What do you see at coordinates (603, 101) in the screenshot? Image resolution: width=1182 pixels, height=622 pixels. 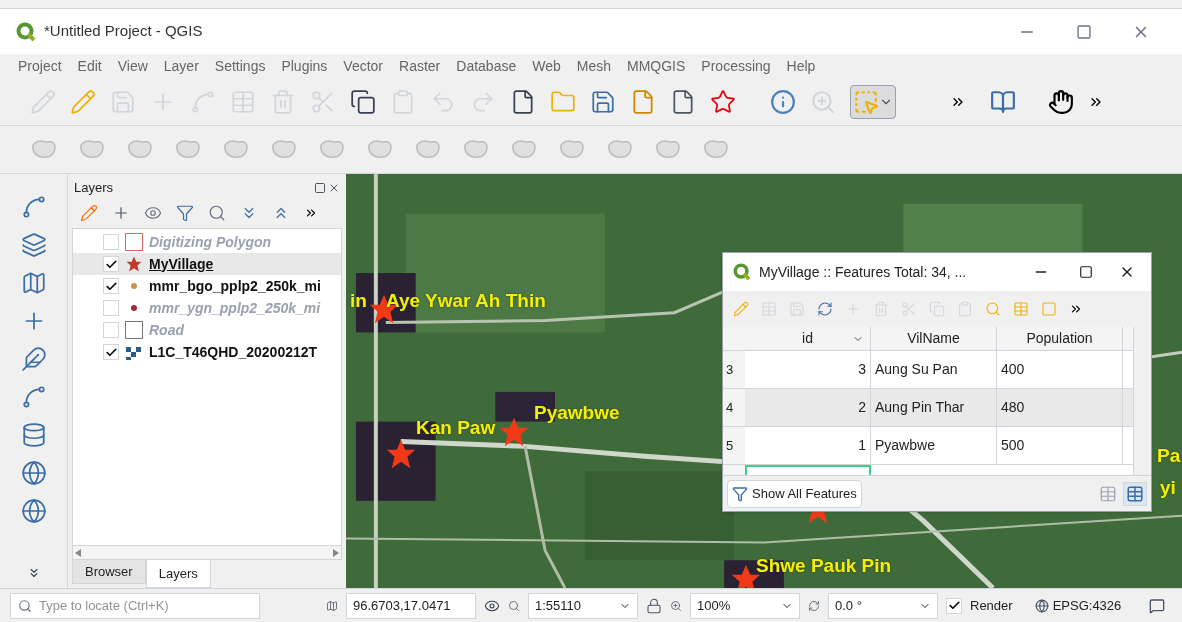 I see `save-icon` at bounding box center [603, 101].